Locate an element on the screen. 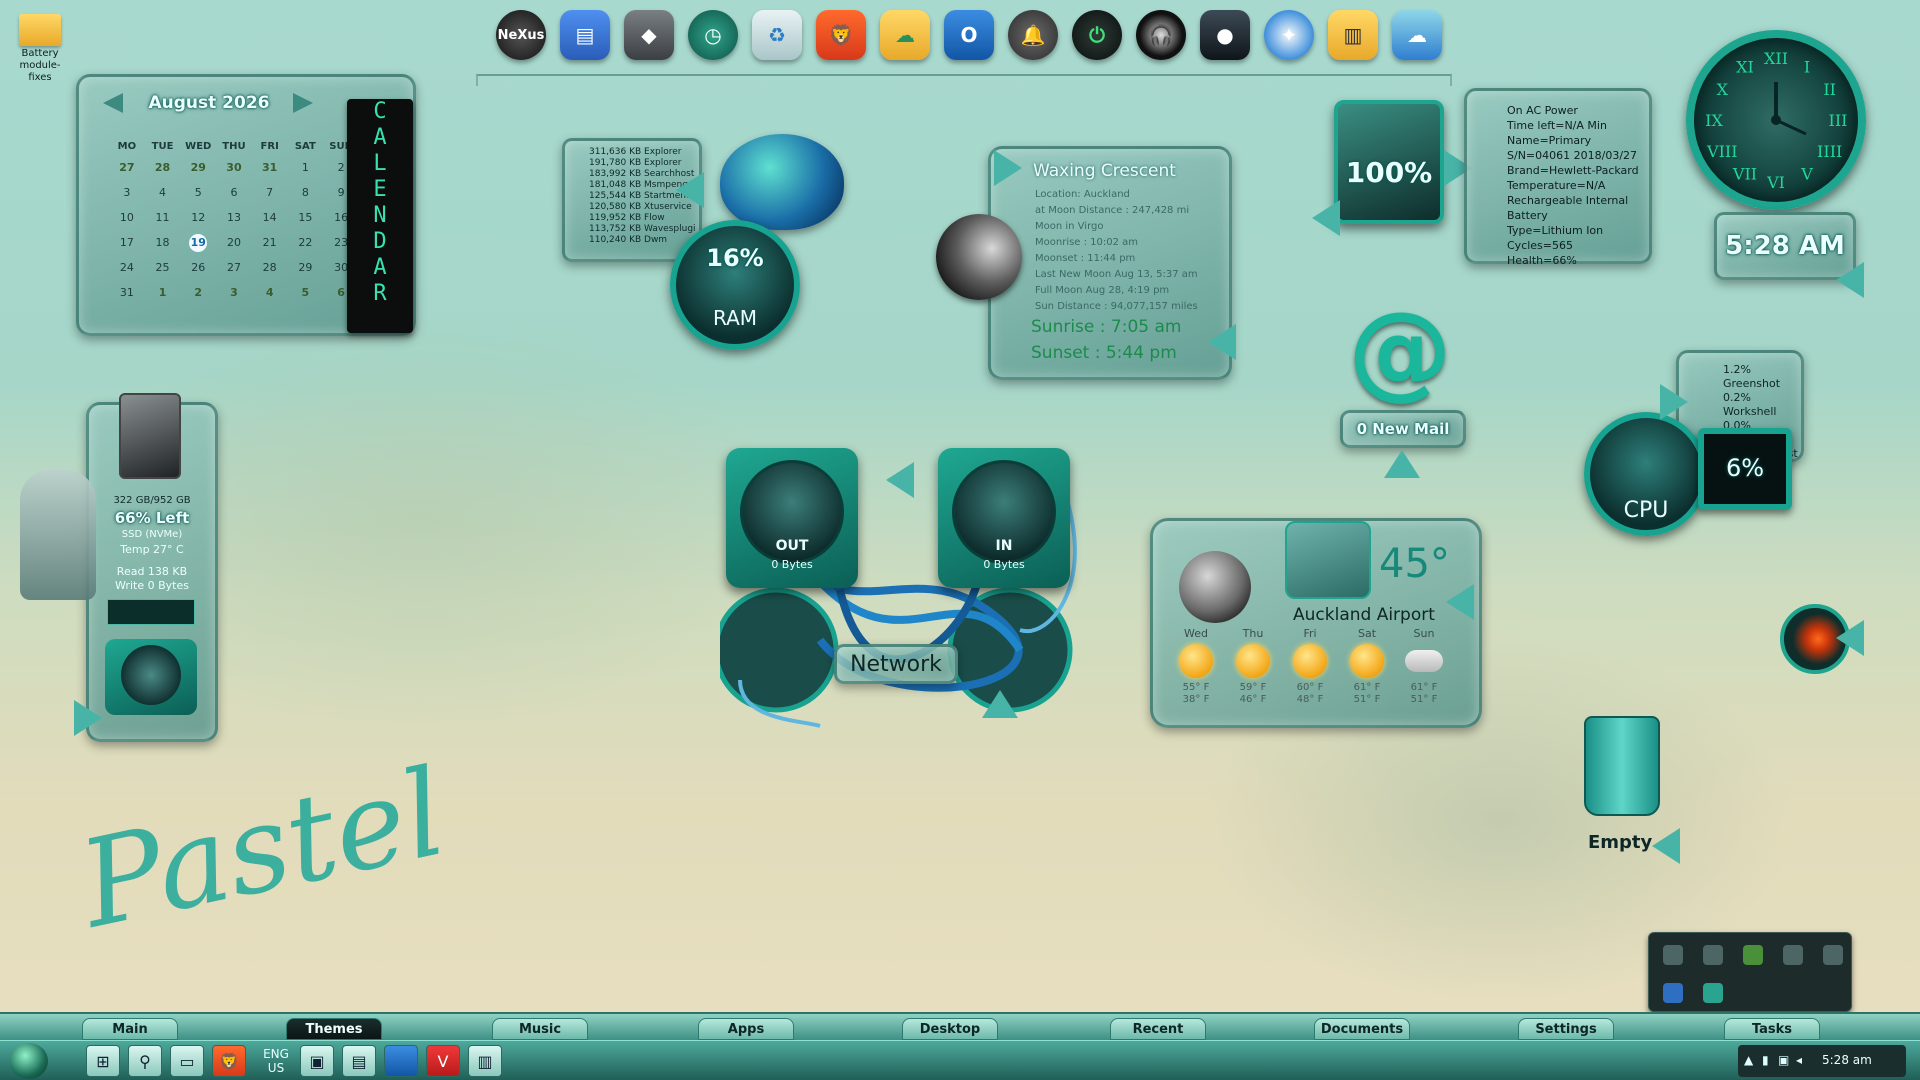  tab-apps: Apps is located at coordinates (746, 1029).